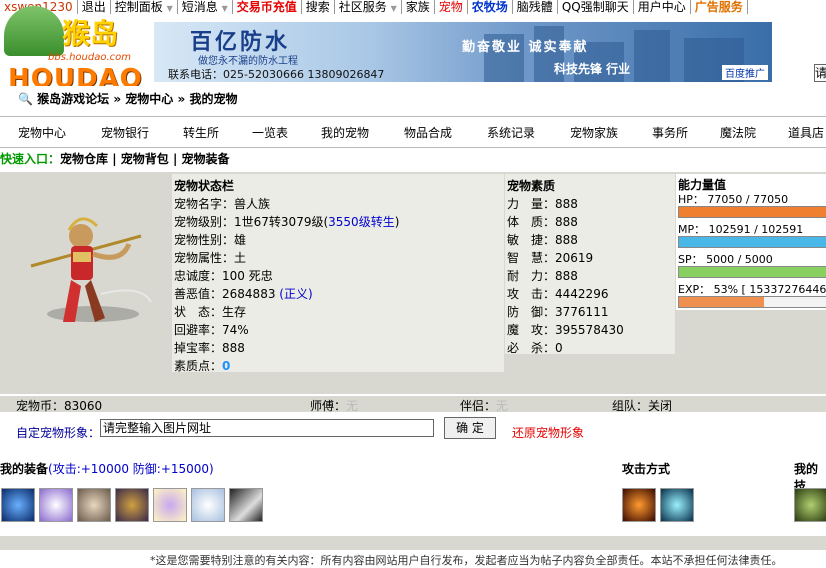 The width and height of the screenshot is (826, 568). What do you see at coordinates (413, 404) in the screenshot?
I see `pet-info-bar` at bounding box center [413, 404].